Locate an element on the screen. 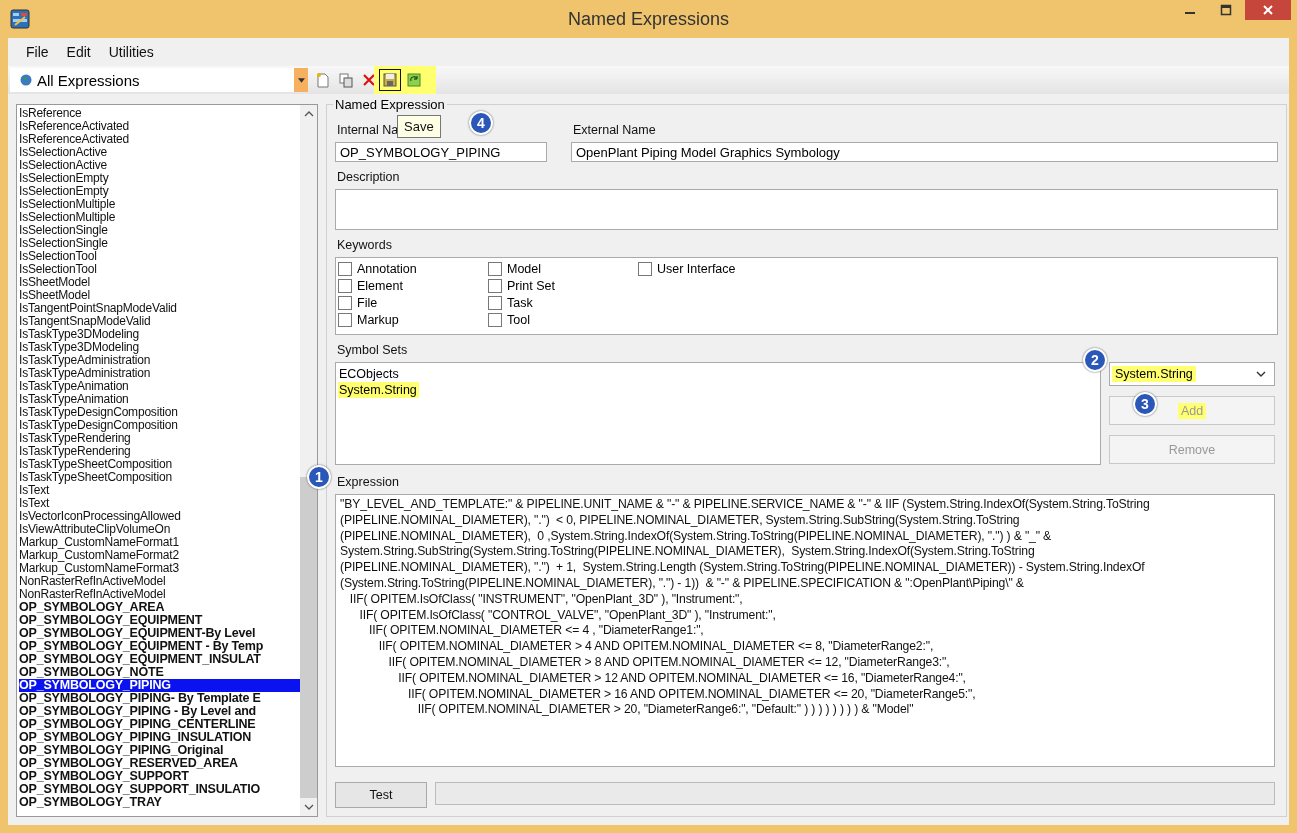  list-item: OP_SYMBOLOGY_SUPPORT_INSULATIO is located at coordinates (159, 789).